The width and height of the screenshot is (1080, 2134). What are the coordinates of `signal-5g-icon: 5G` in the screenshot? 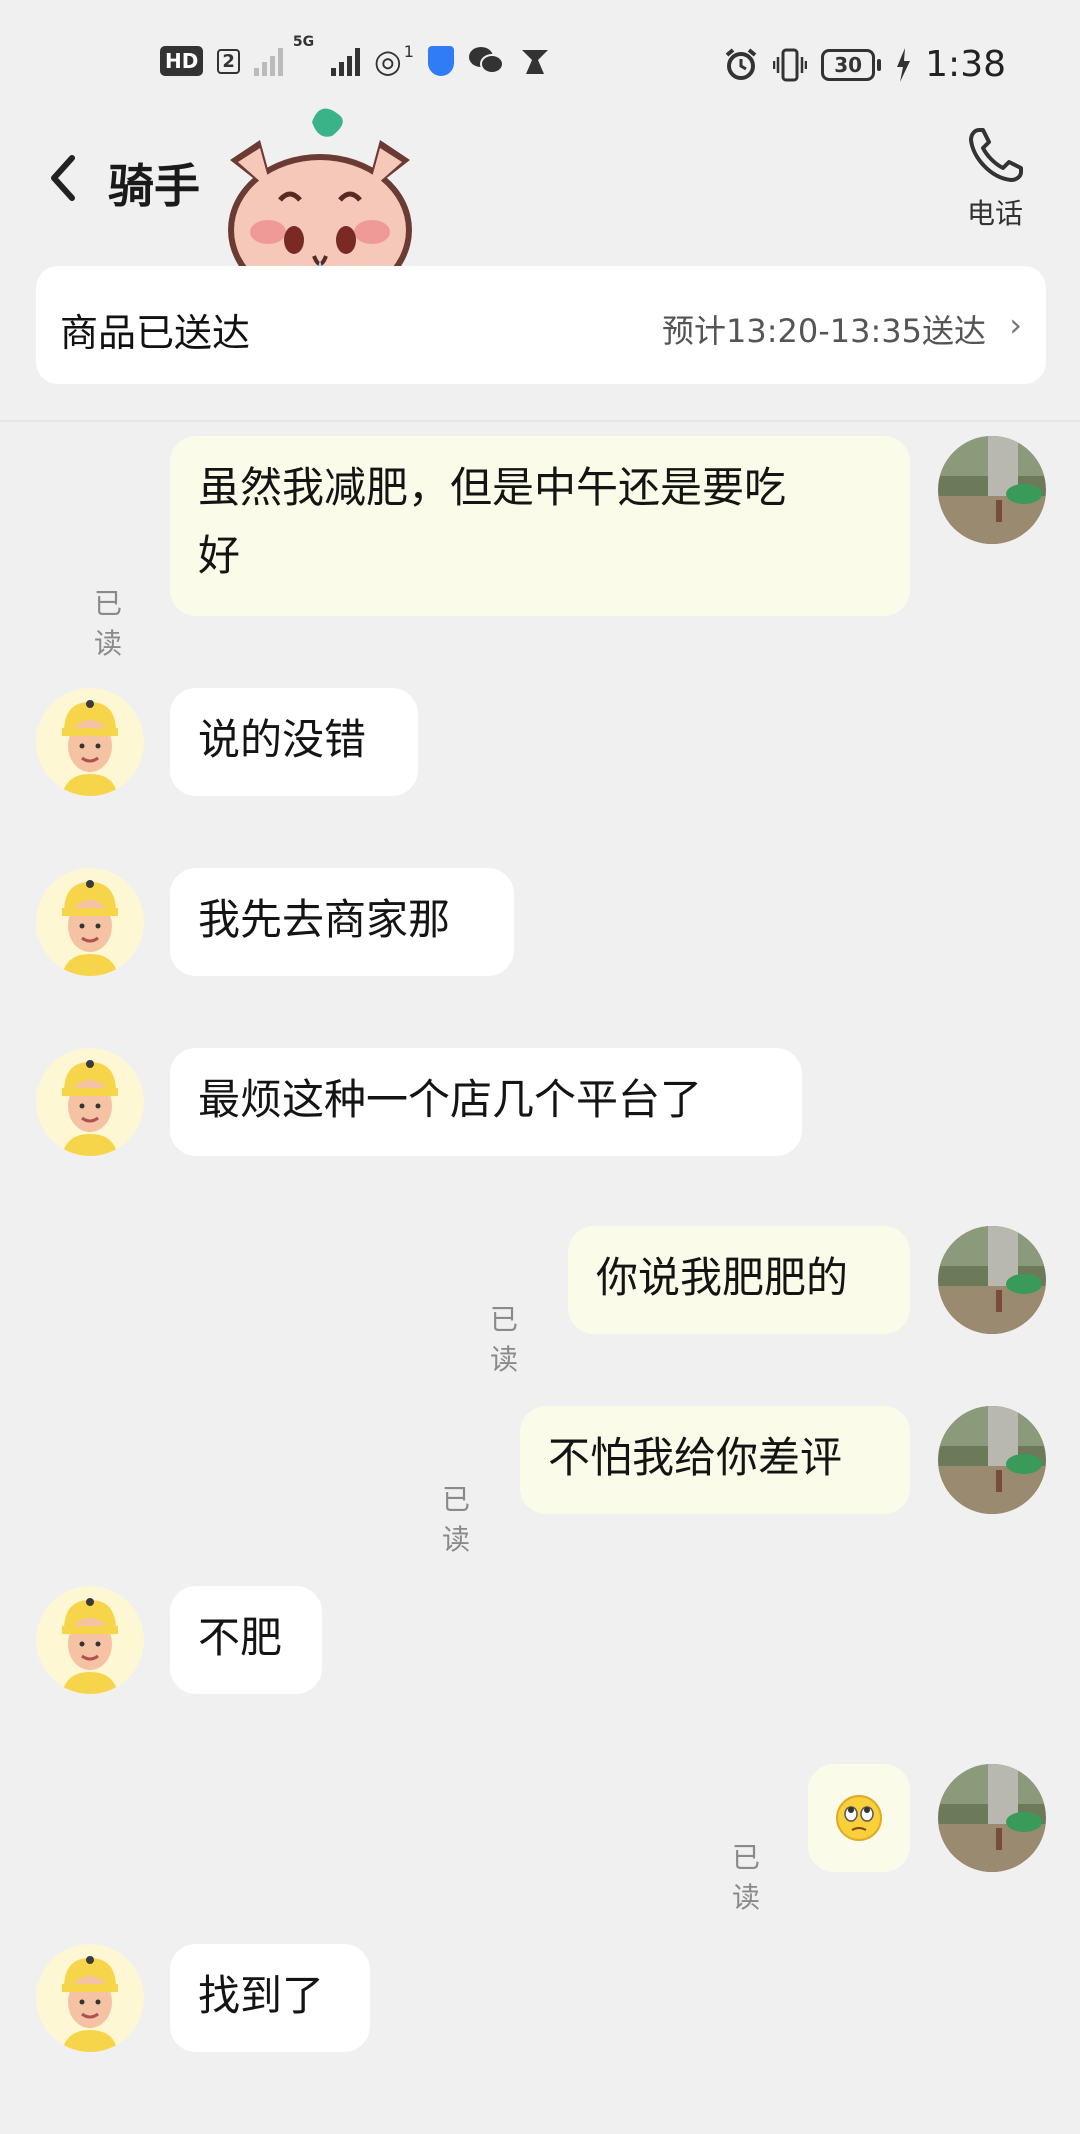 It's located at (326, 55).